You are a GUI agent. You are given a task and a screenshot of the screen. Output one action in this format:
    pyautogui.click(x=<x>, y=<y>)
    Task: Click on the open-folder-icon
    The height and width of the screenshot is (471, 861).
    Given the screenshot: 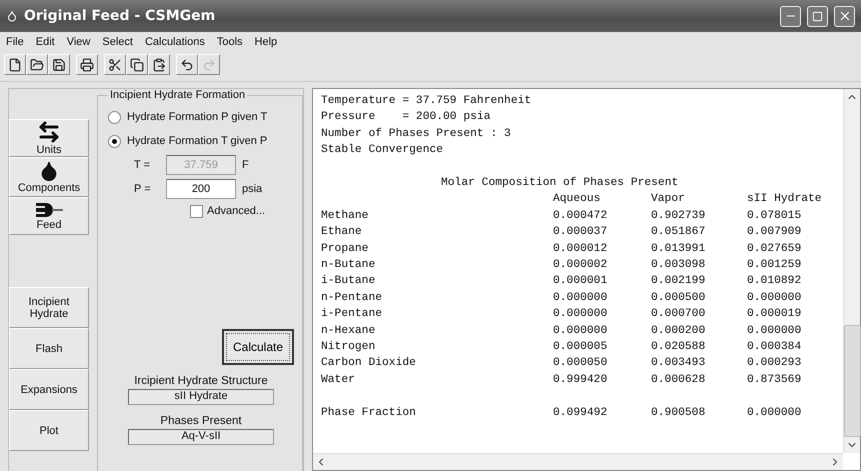 What is the action you would take?
    pyautogui.click(x=37, y=65)
    